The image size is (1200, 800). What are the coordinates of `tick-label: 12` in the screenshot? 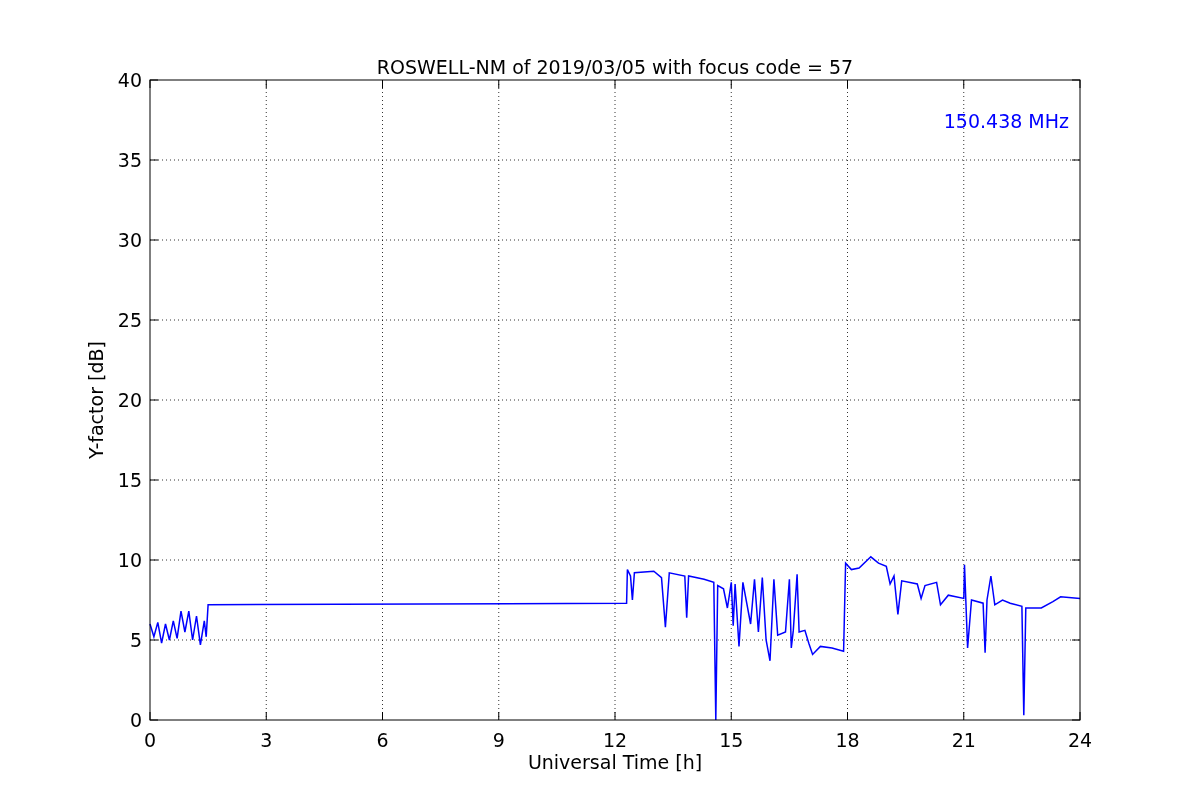 It's located at (615, 740).